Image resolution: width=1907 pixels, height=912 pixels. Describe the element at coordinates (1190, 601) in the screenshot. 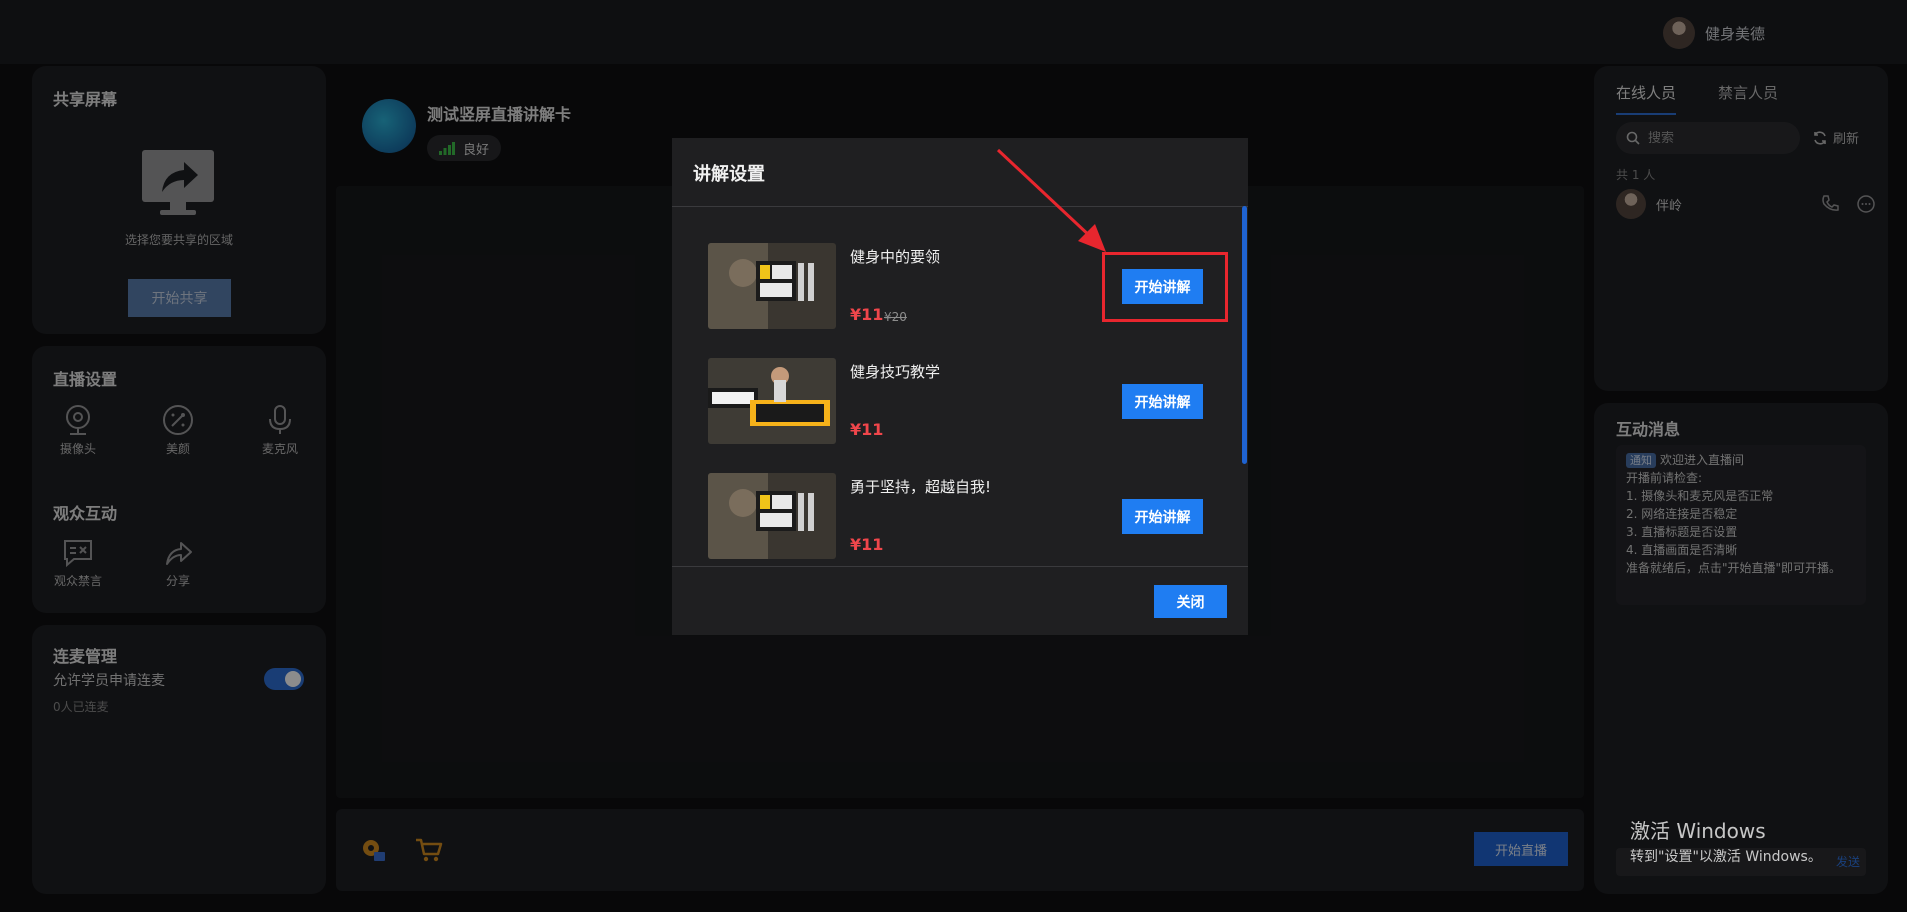

I see `close-button: 关闭` at that location.